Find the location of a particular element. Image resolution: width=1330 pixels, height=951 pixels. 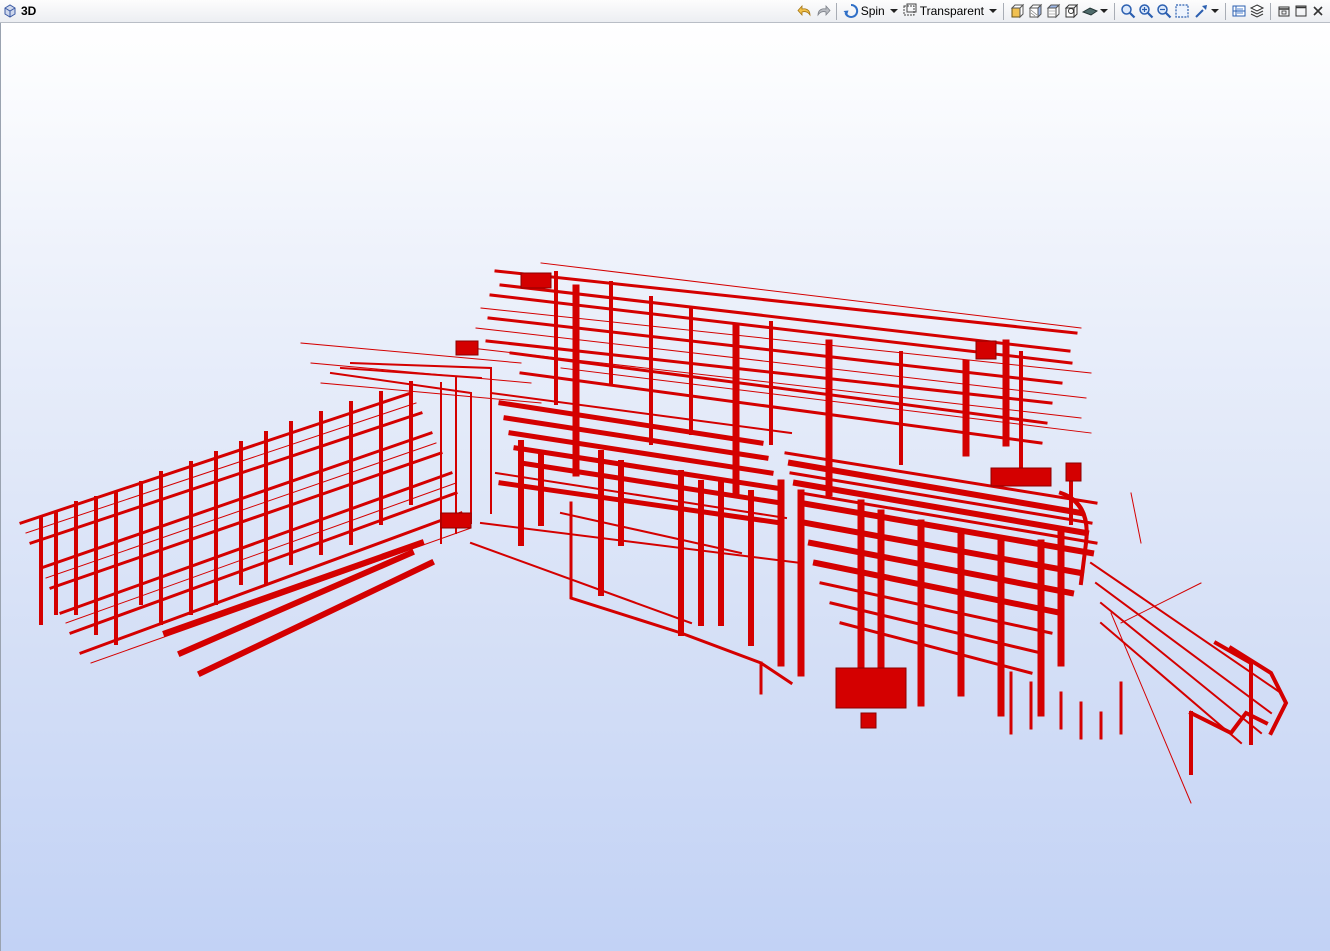

maximize-button is located at coordinates (1300, 11).